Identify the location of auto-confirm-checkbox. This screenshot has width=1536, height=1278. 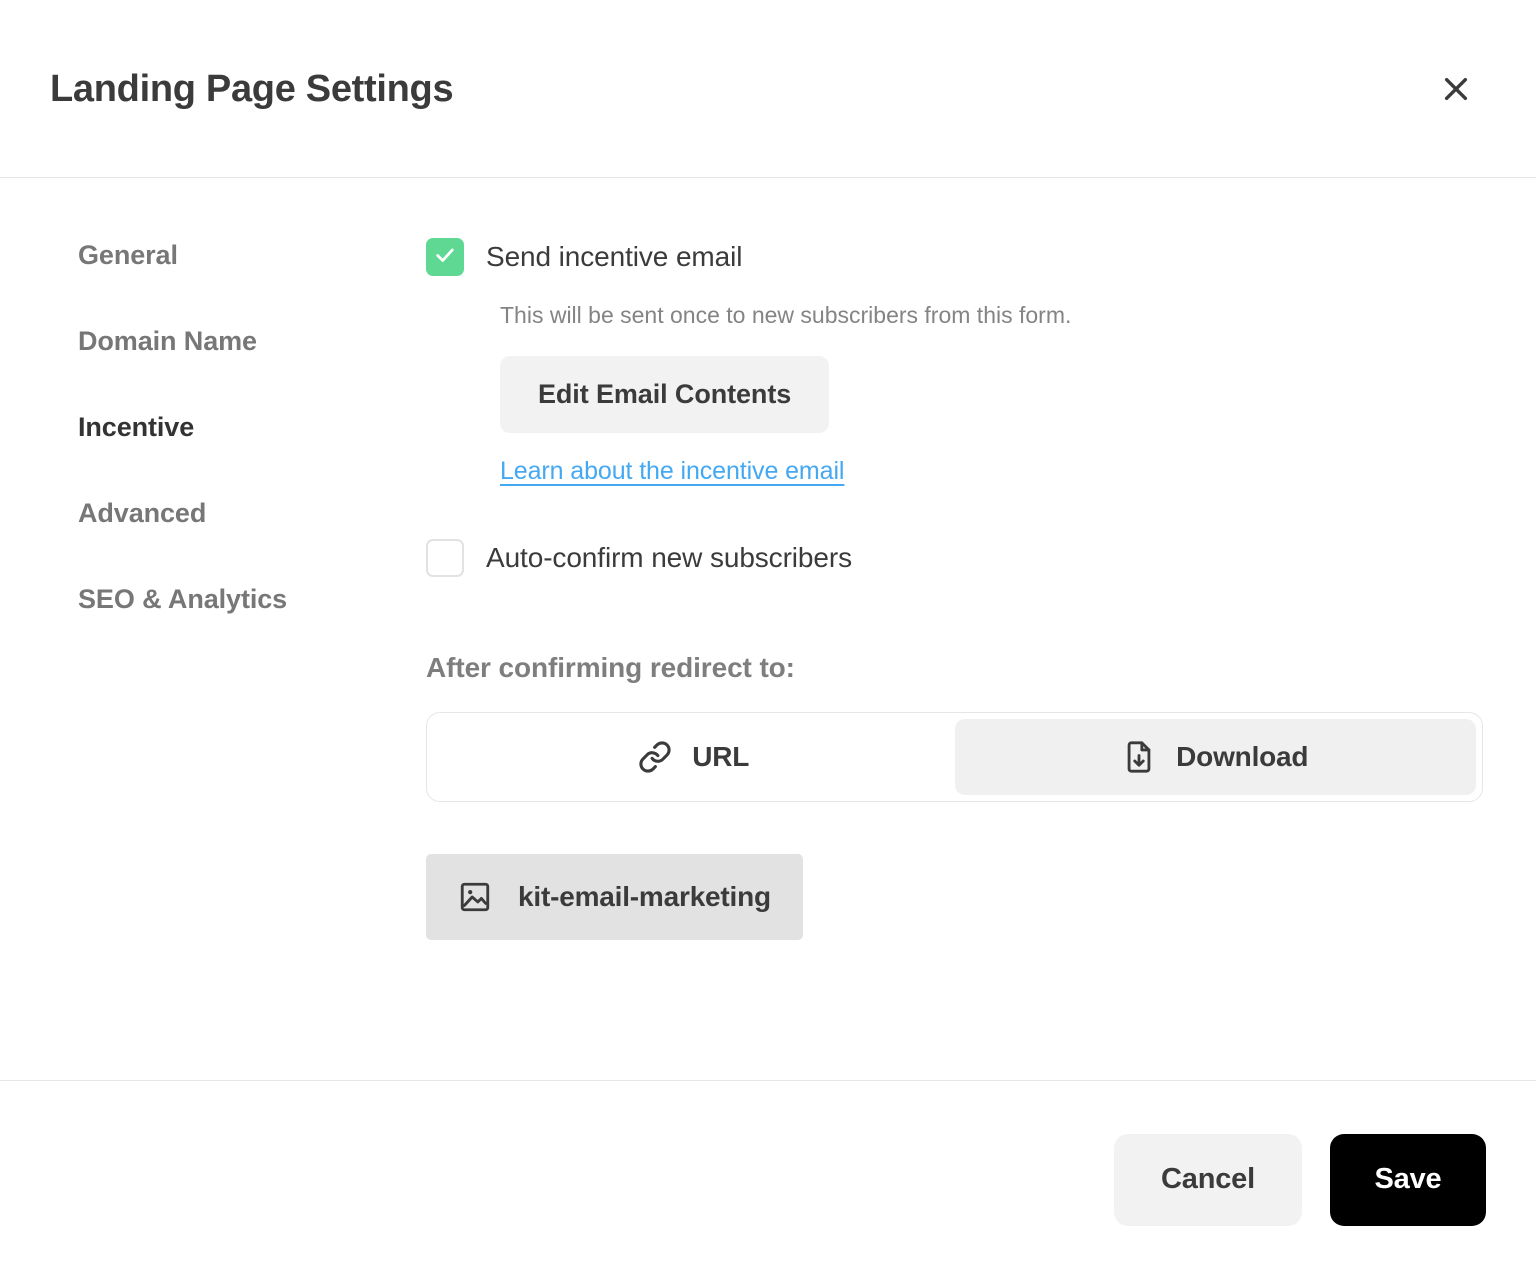
(445, 557).